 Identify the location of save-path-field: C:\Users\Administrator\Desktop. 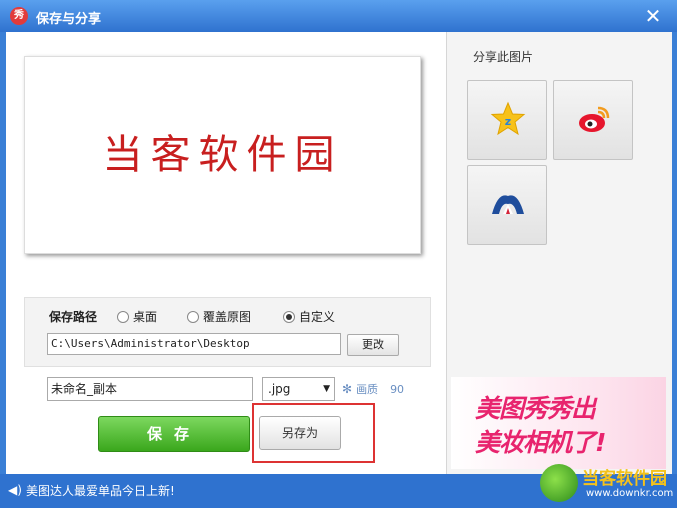
(194, 344).